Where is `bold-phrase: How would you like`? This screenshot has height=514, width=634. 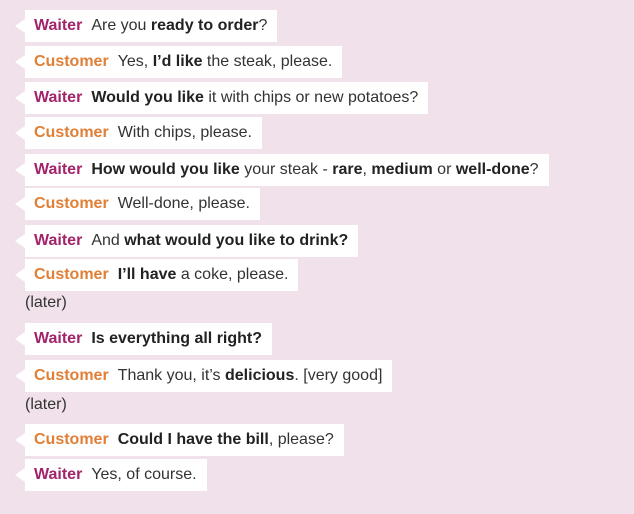 bold-phrase: How would you like is located at coordinates (165, 169).